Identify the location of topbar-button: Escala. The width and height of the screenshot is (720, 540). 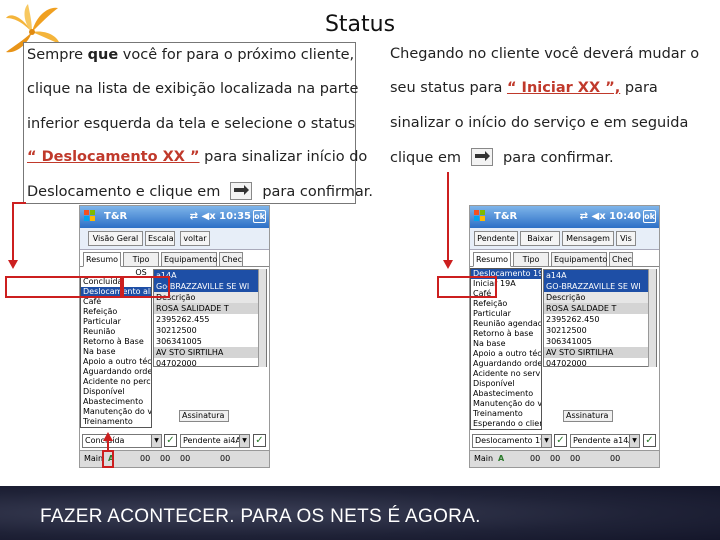
(160, 238).